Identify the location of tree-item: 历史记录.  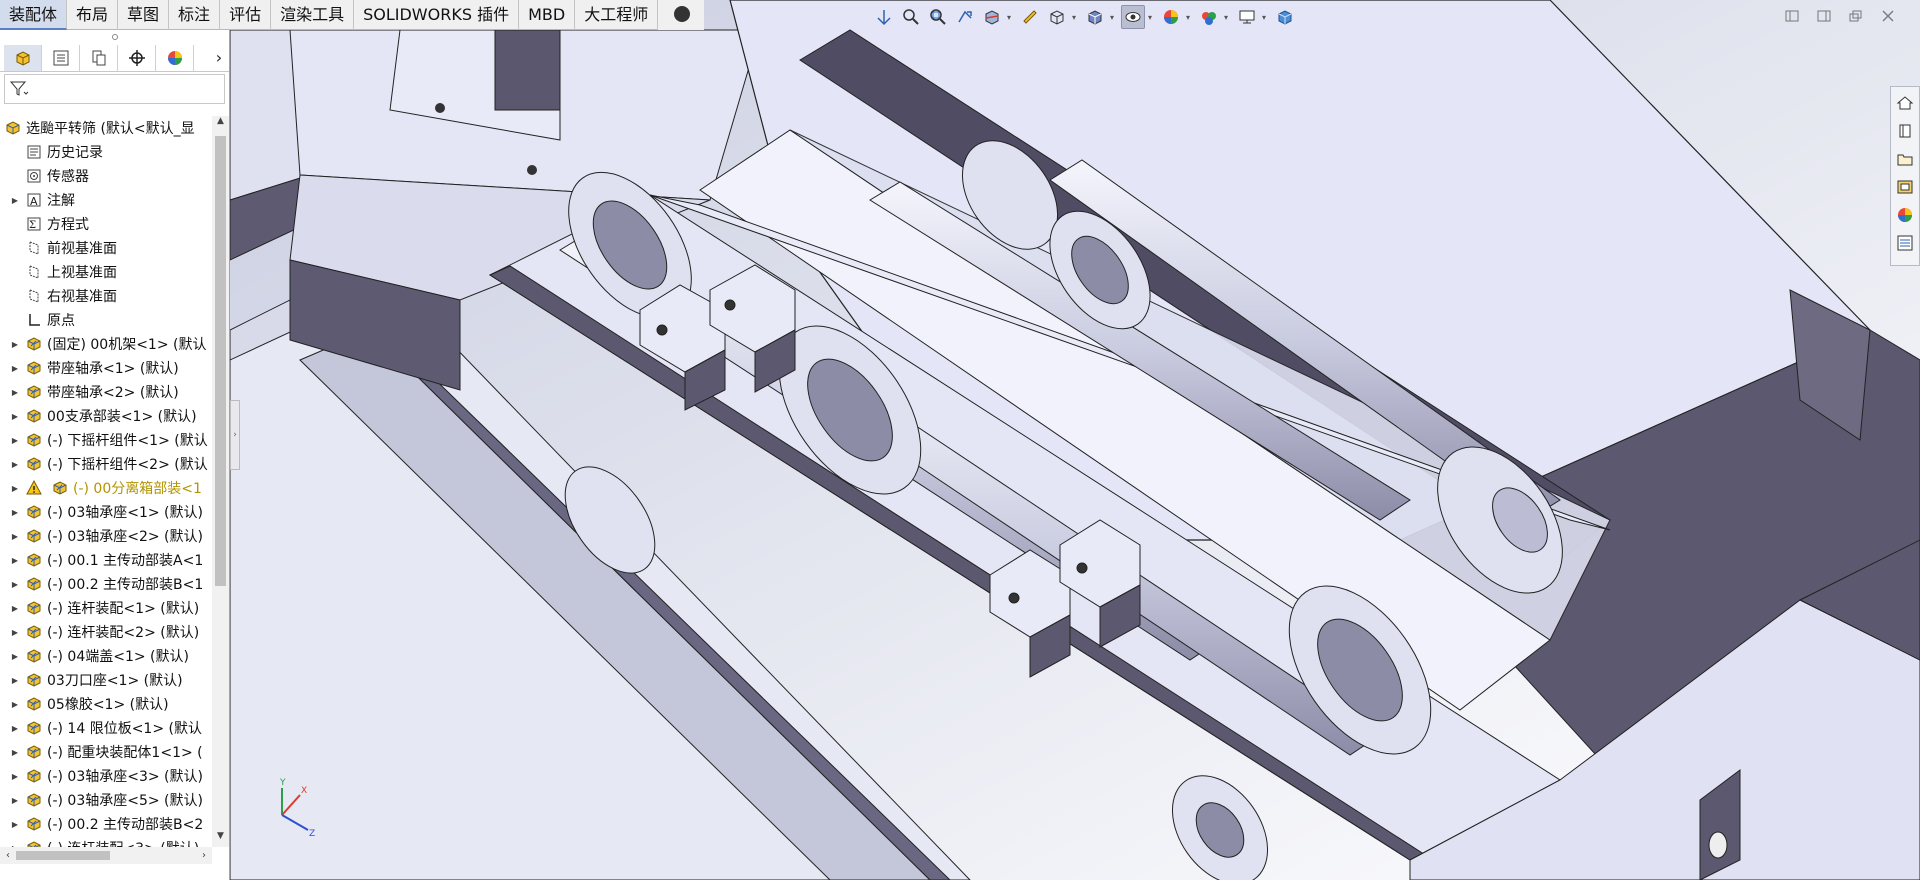
(106, 152).